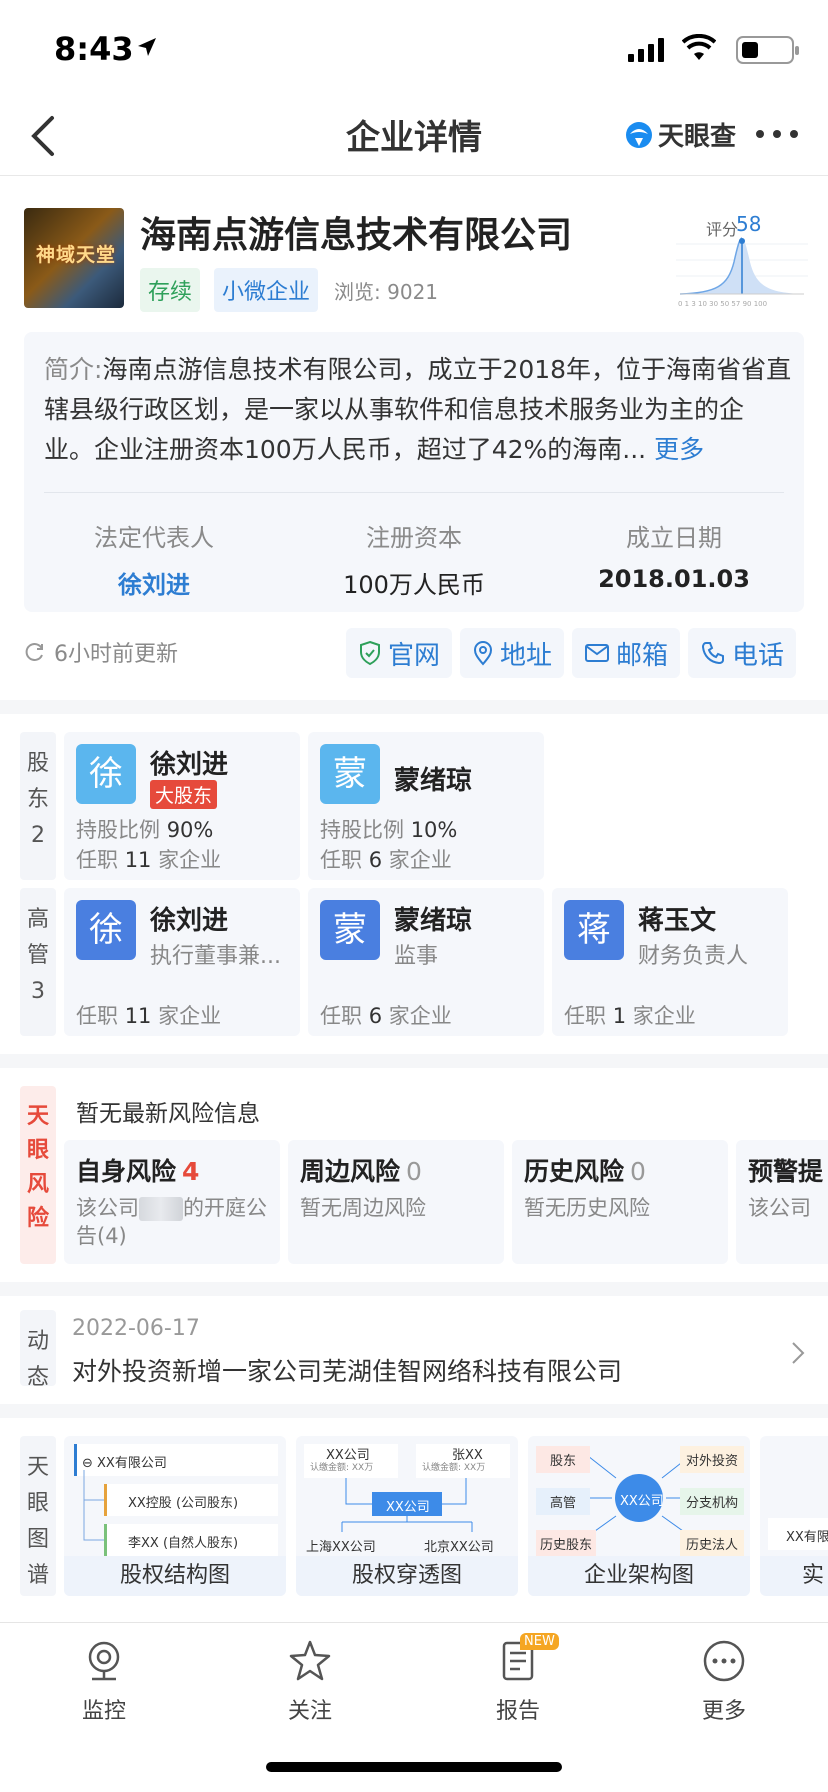 This screenshot has height=1792, width=828. I want to click on history-risk-card: 历史风险 0 暂无历史风险, so click(620, 1202).